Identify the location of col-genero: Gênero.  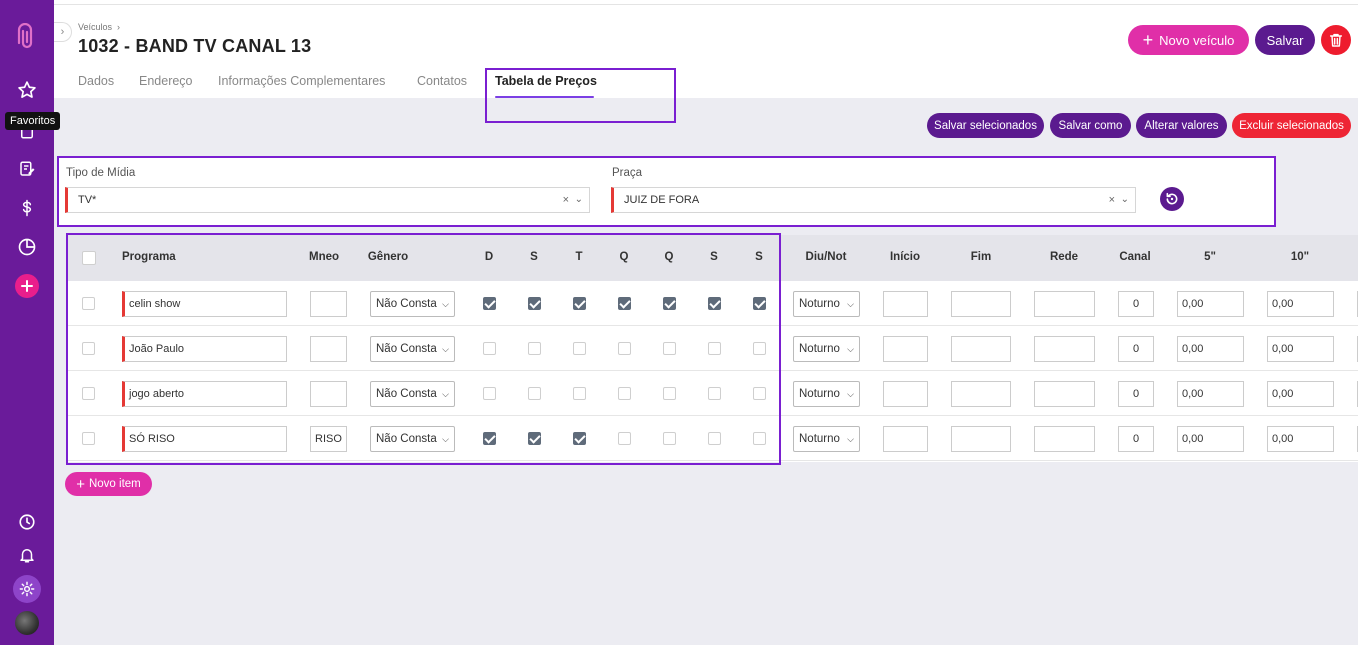
(388, 257).